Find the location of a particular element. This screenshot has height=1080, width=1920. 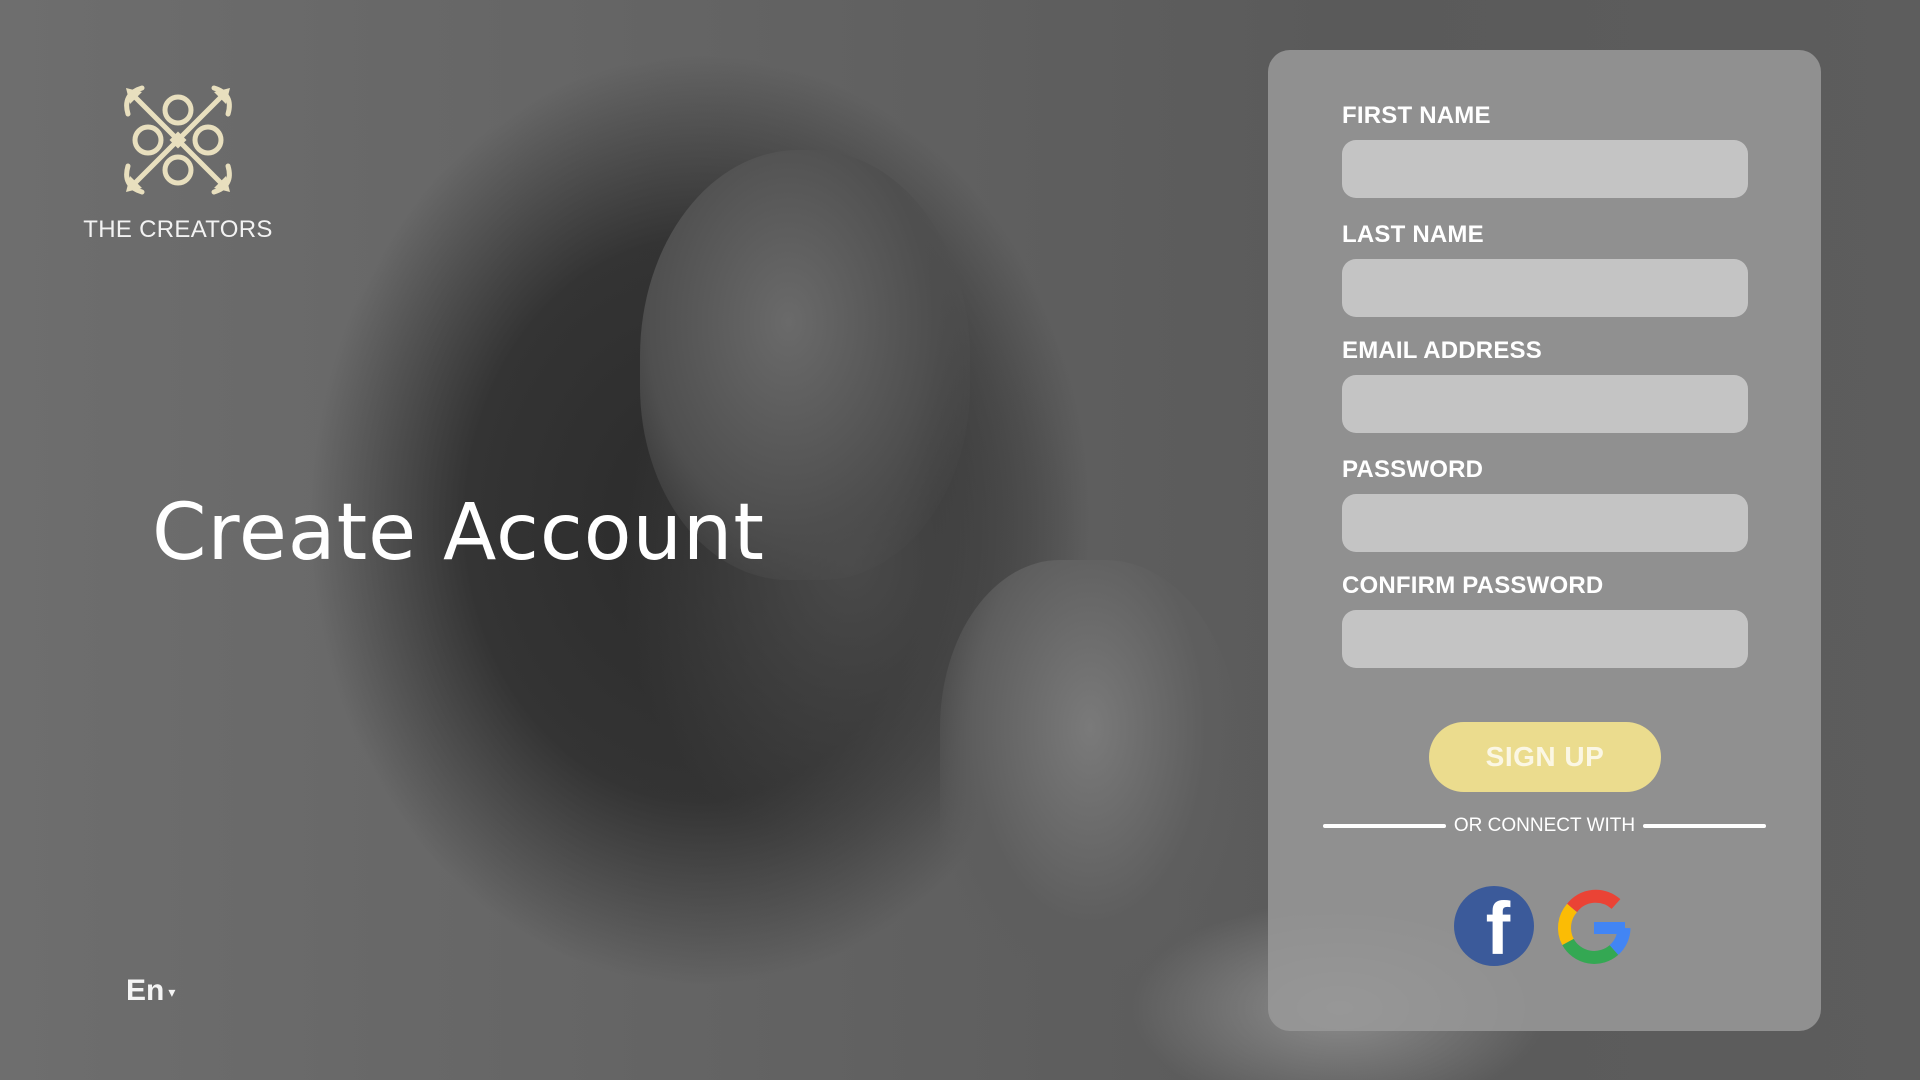

background-hand-shape is located at coordinates (1090, 770).